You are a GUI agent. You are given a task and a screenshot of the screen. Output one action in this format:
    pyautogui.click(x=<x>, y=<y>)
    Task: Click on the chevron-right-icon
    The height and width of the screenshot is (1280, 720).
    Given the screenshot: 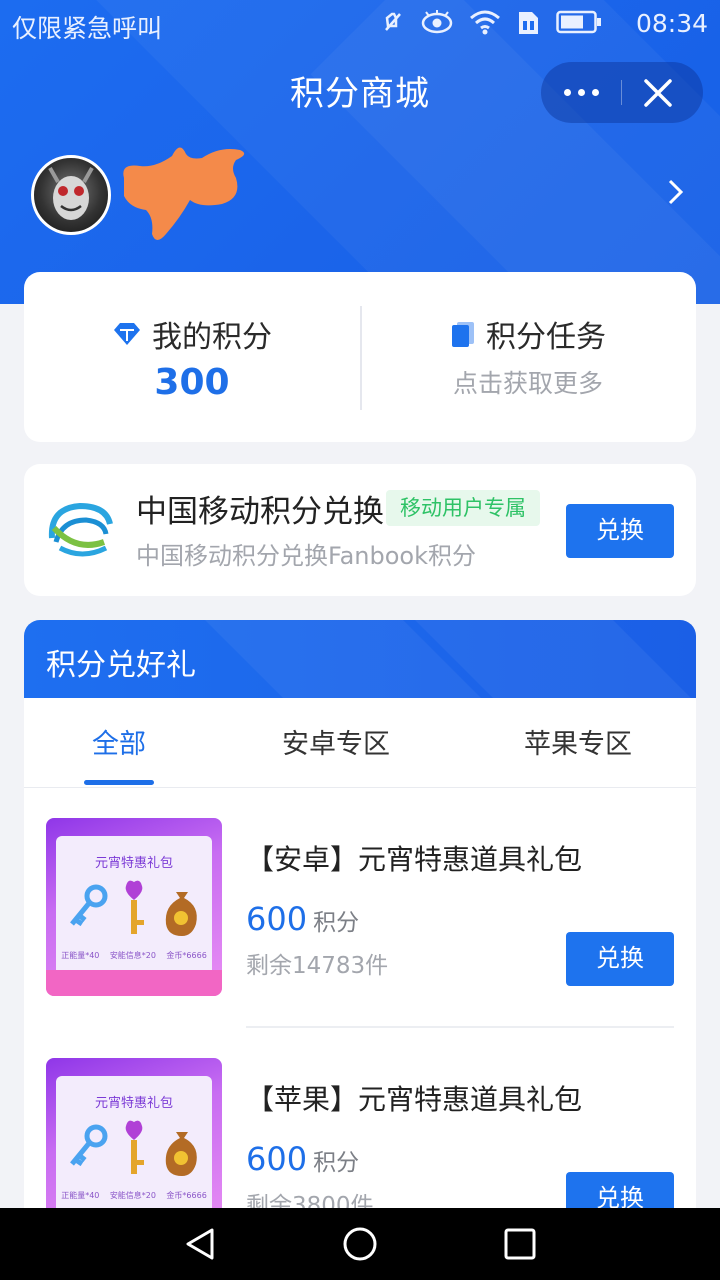 What is the action you would take?
    pyautogui.click(x=676, y=192)
    